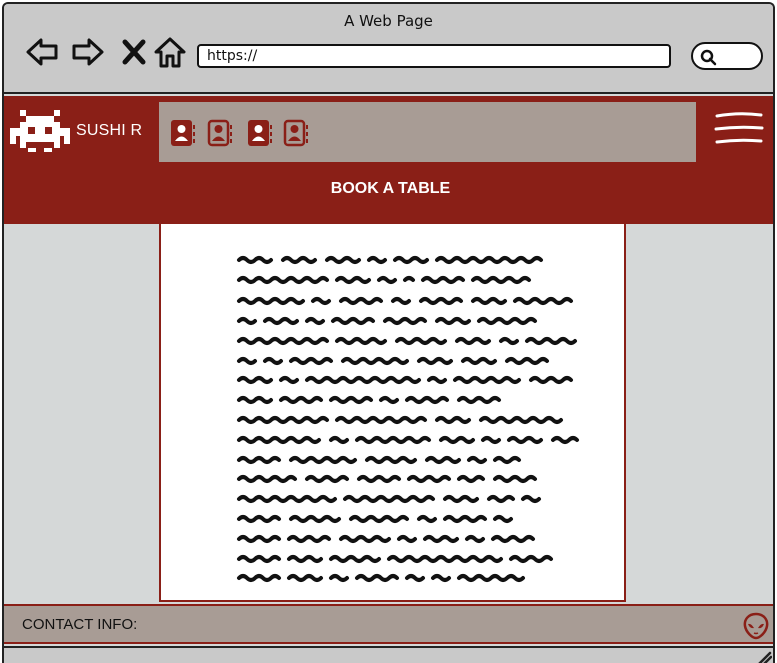 The height and width of the screenshot is (663, 777). I want to click on nav-bar, so click(427, 132).